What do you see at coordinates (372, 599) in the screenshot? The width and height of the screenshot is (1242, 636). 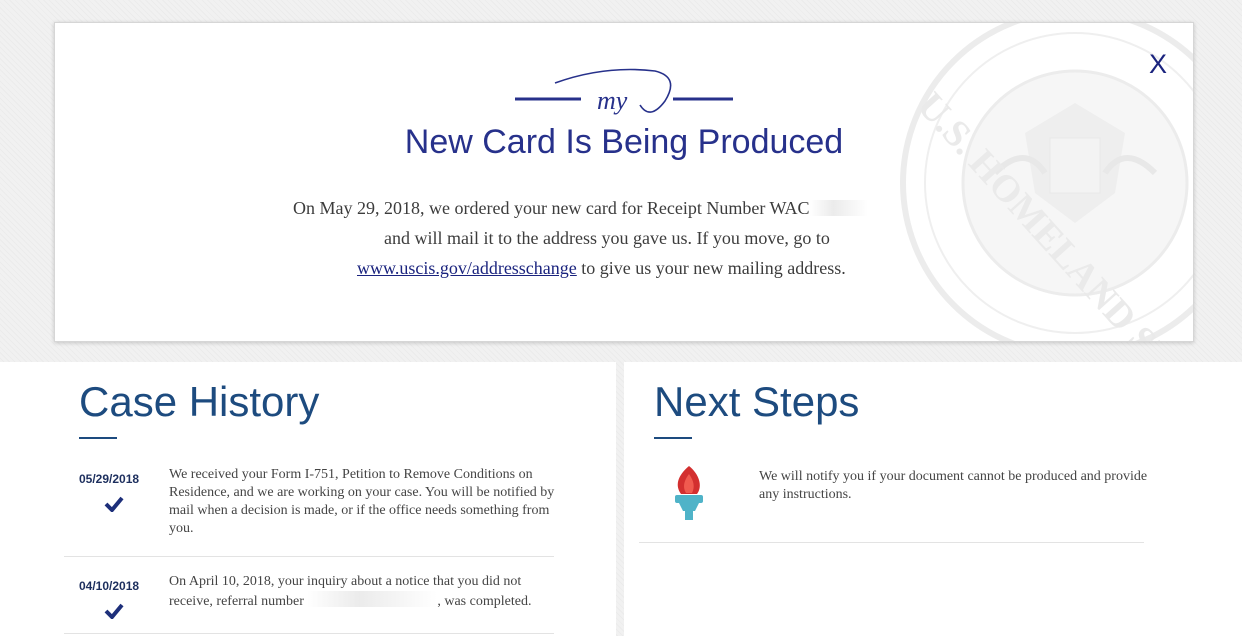 I see `redacted-referral-number` at bounding box center [372, 599].